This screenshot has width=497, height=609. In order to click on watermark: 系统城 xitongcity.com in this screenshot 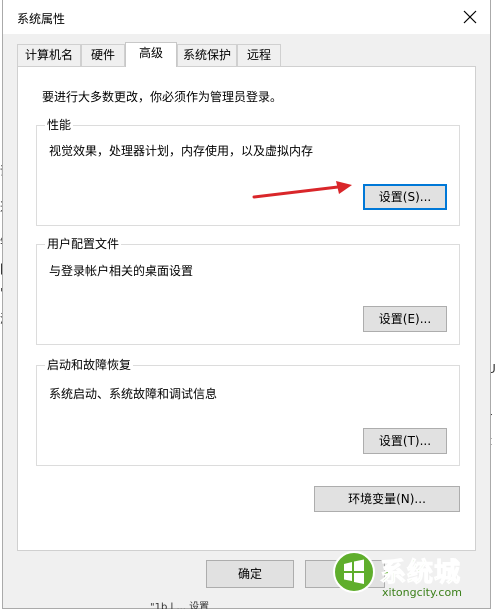, I will do `click(411, 576)`.